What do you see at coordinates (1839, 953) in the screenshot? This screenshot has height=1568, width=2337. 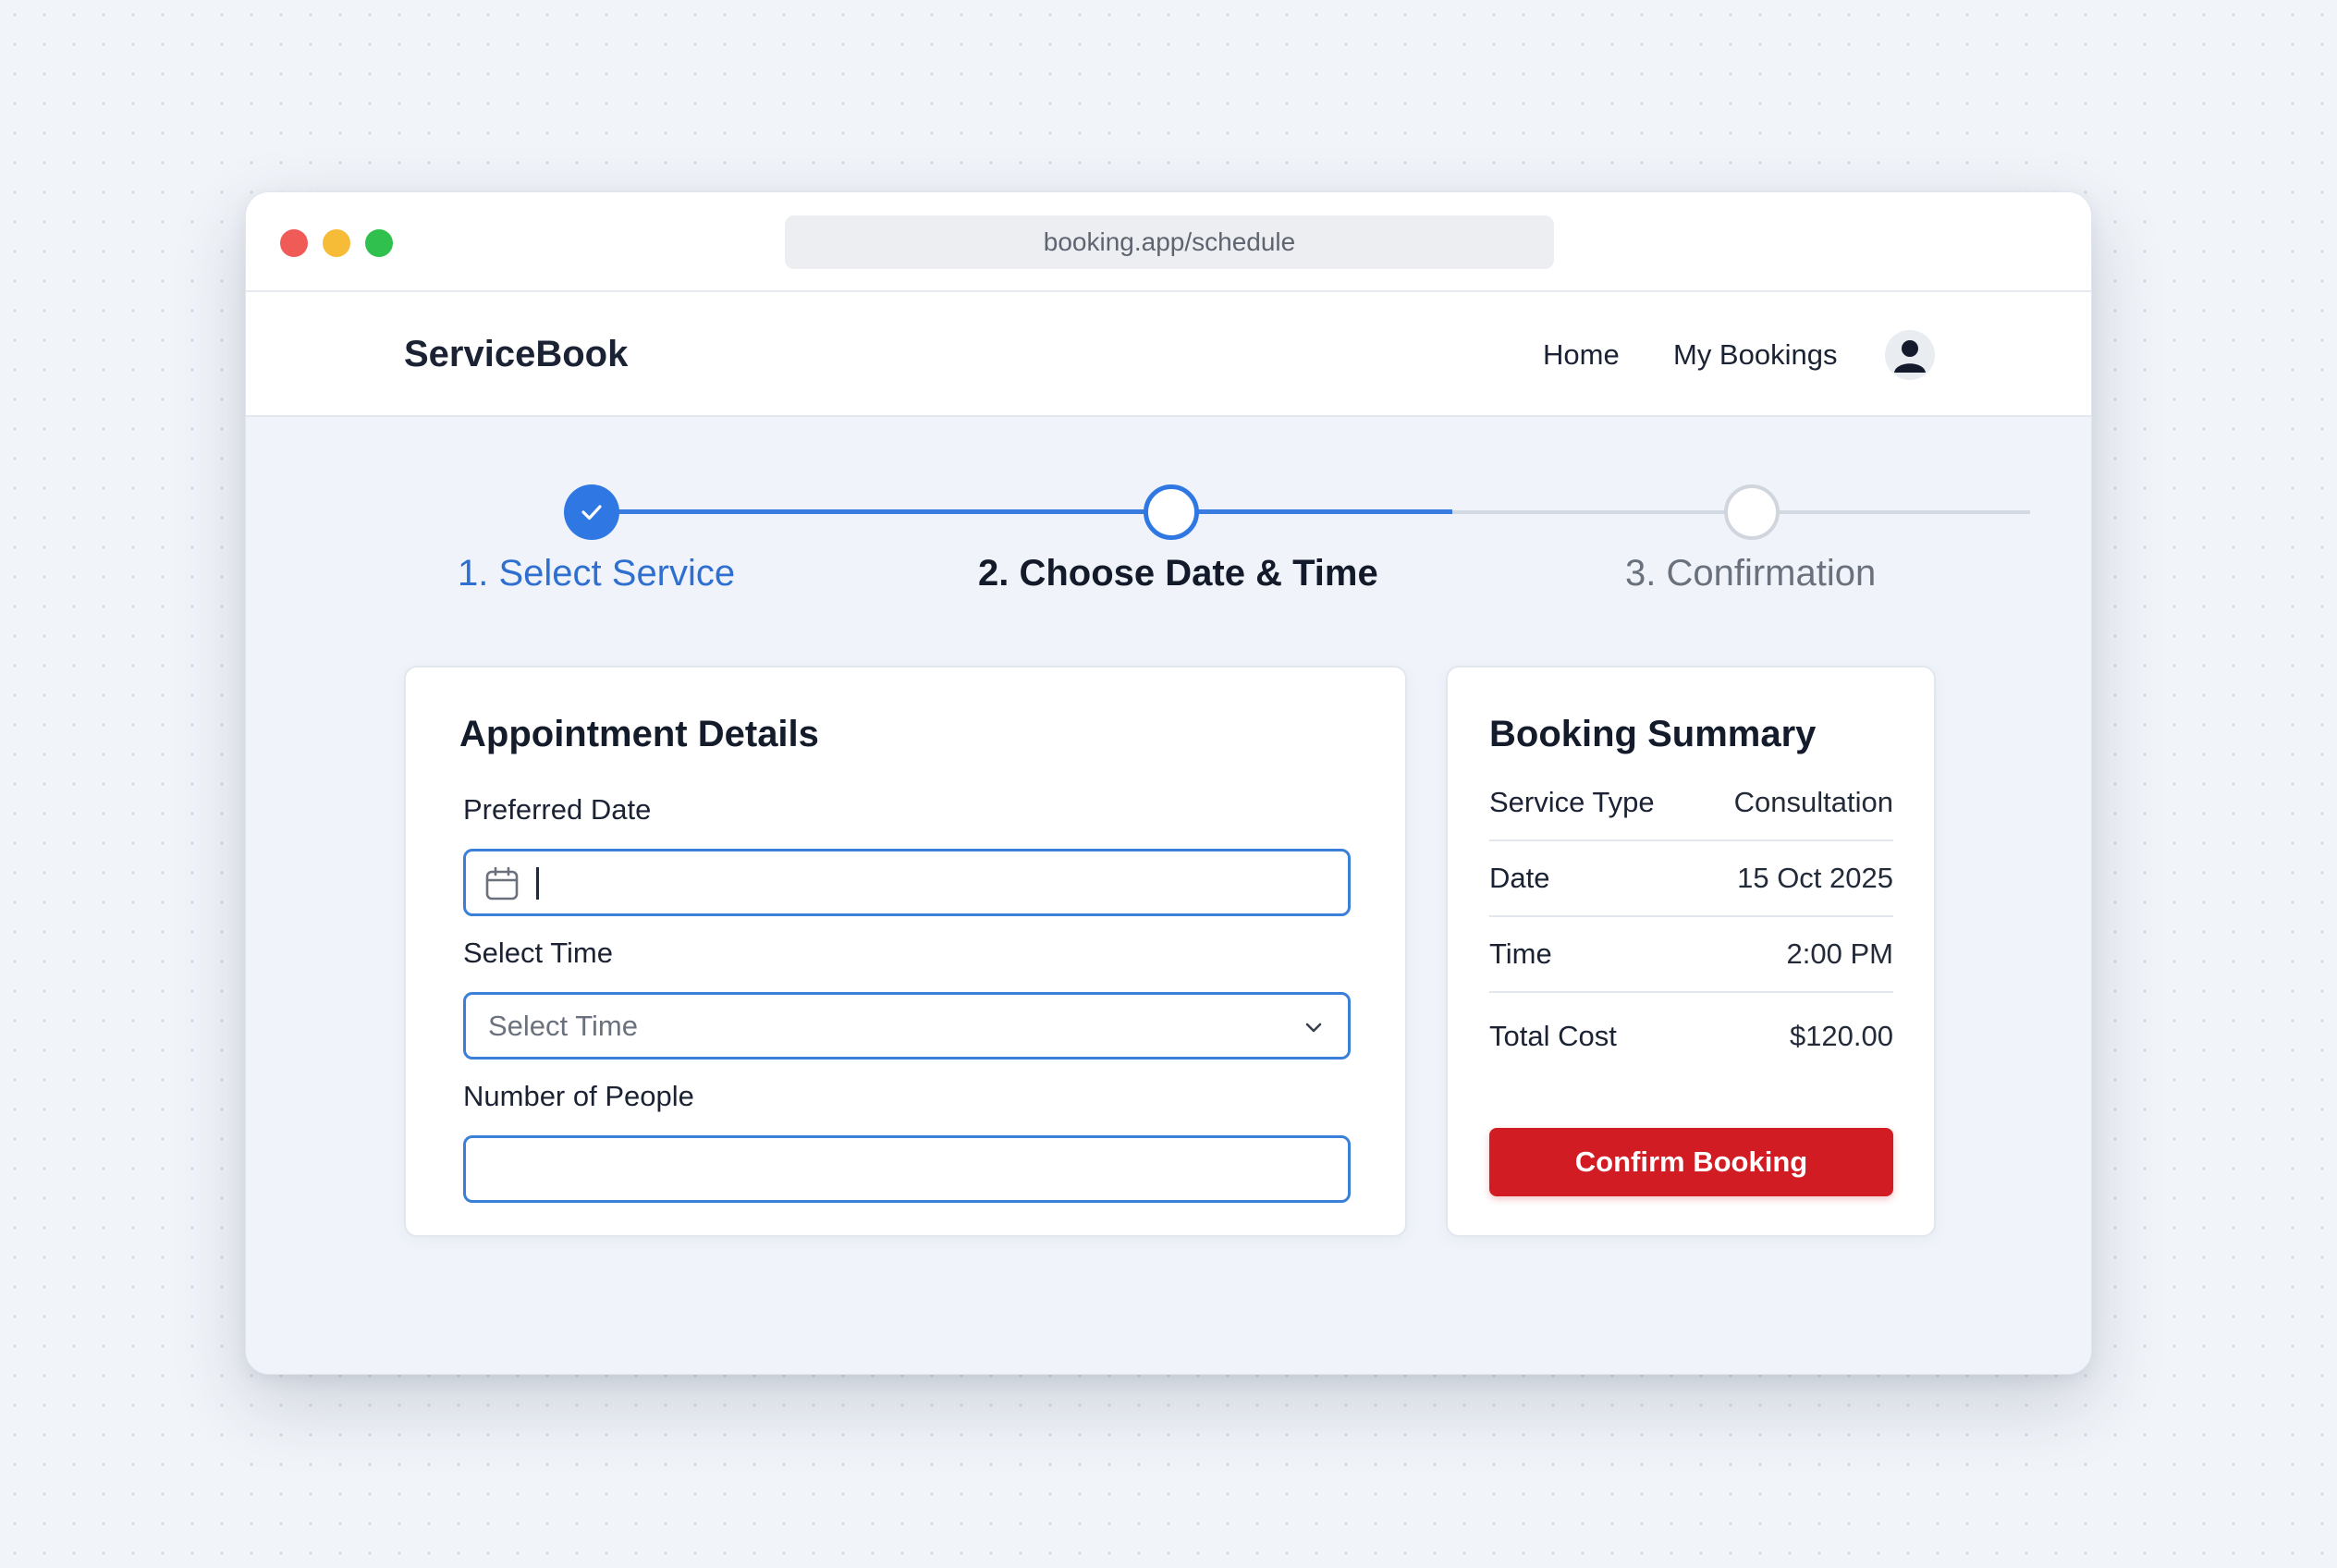 I see `summary-value: 2:00 PM` at bounding box center [1839, 953].